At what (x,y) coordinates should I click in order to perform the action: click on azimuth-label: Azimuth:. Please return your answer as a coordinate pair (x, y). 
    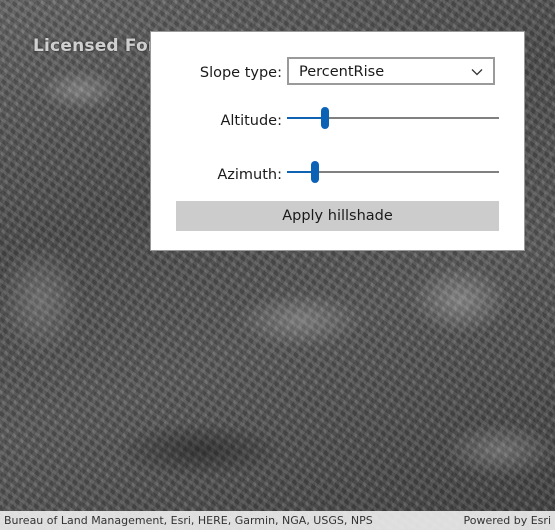
    Looking at the image, I should click on (249, 175).